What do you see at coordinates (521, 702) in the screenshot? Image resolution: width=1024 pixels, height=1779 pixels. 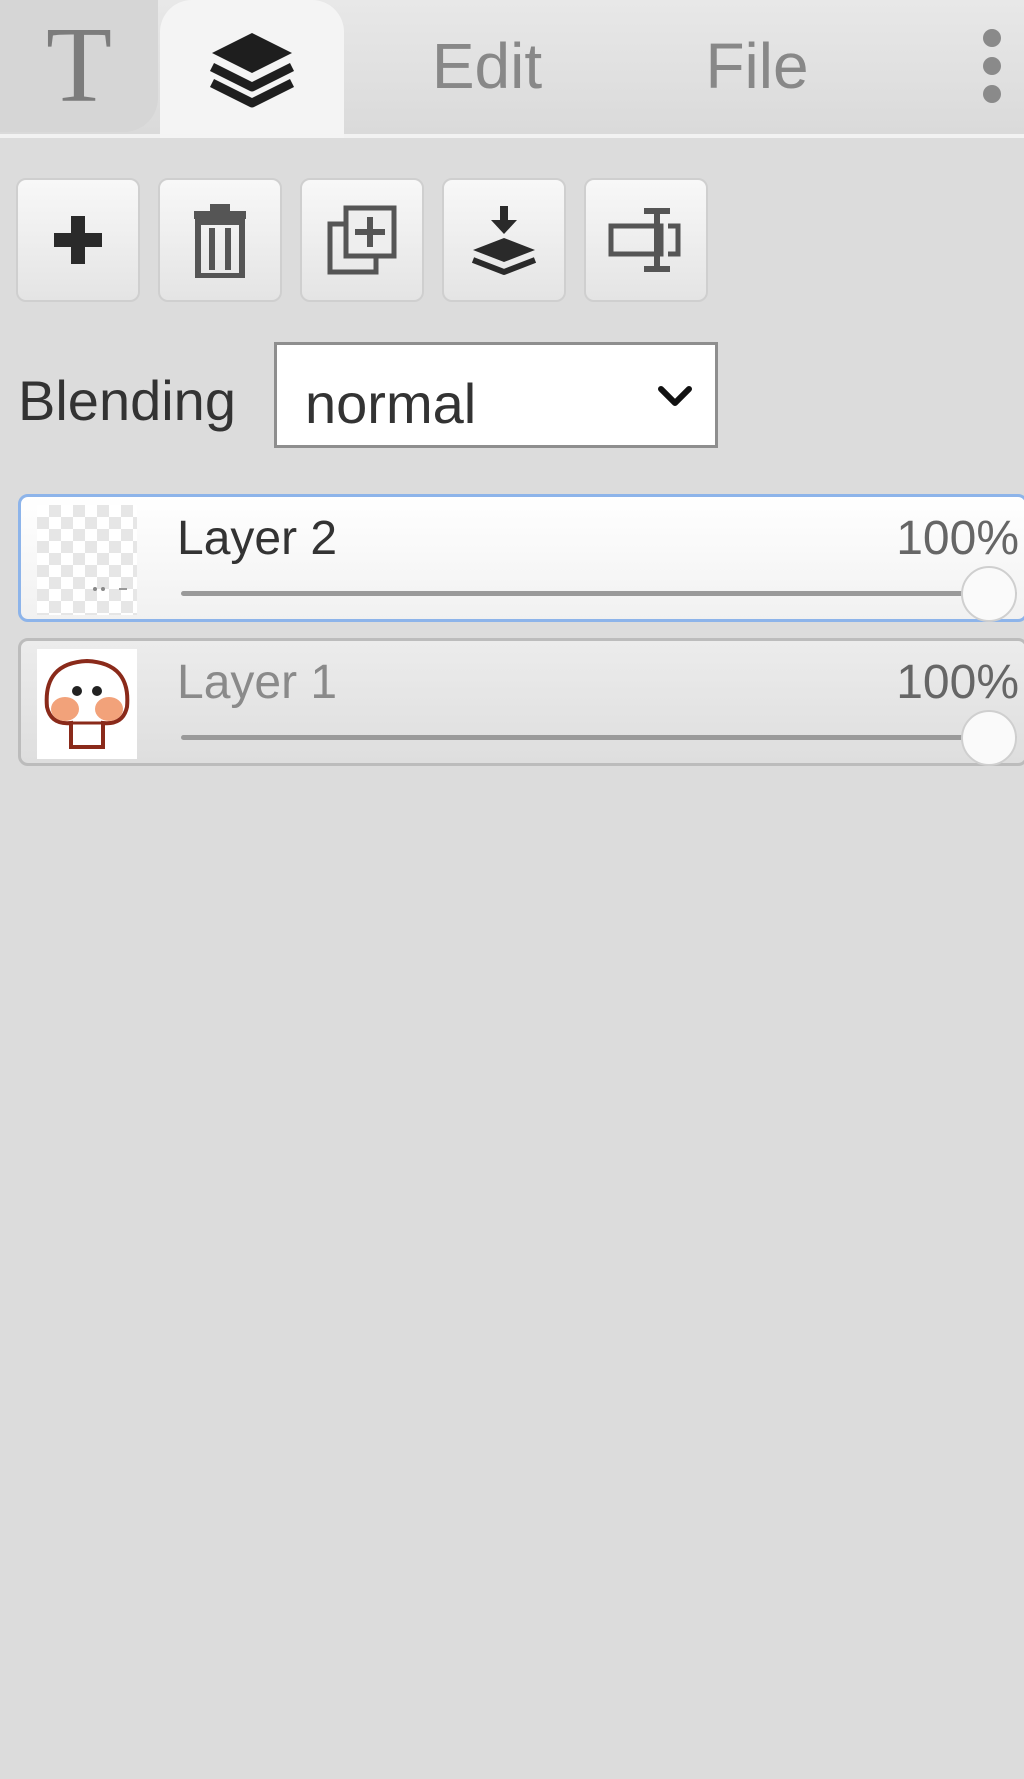 I see `layer-item: Layer 1 100%` at bounding box center [521, 702].